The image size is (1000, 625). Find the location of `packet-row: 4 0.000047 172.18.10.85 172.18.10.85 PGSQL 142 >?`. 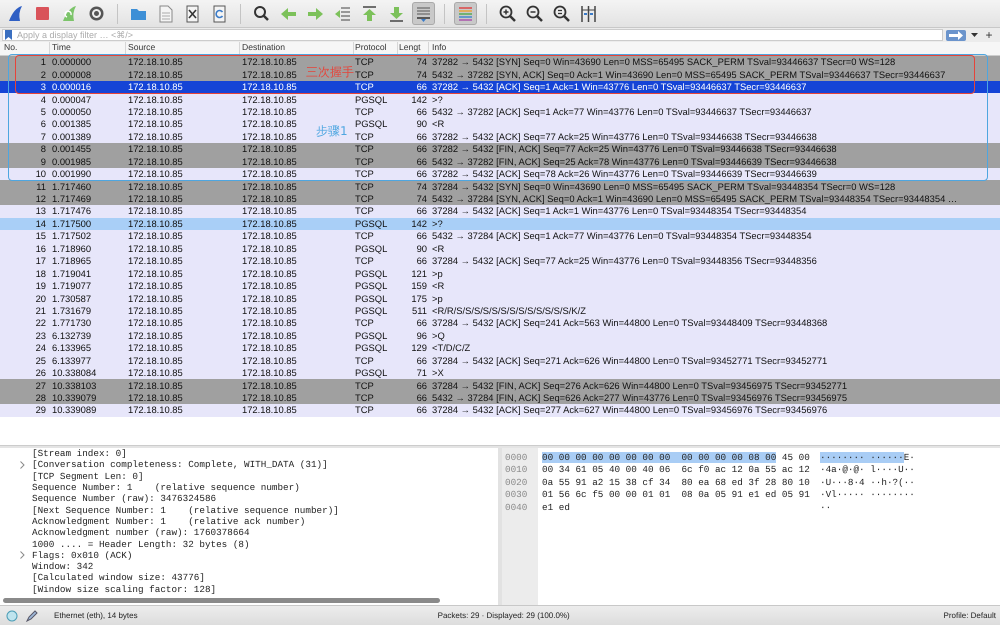

packet-row: 4 0.000047 172.18.10.85 172.18.10.85 PGSQL 142 >? is located at coordinates (500, 99).